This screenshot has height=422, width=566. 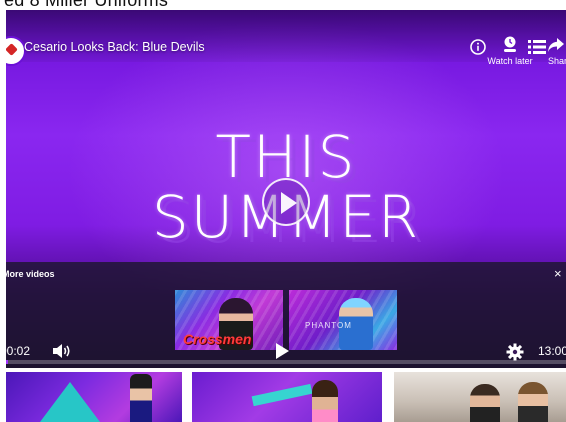 What do you see at coordinates (510, 61) in the screenshot?
I see `watch-later-label: Watch later` at bounding box center [510, 61].